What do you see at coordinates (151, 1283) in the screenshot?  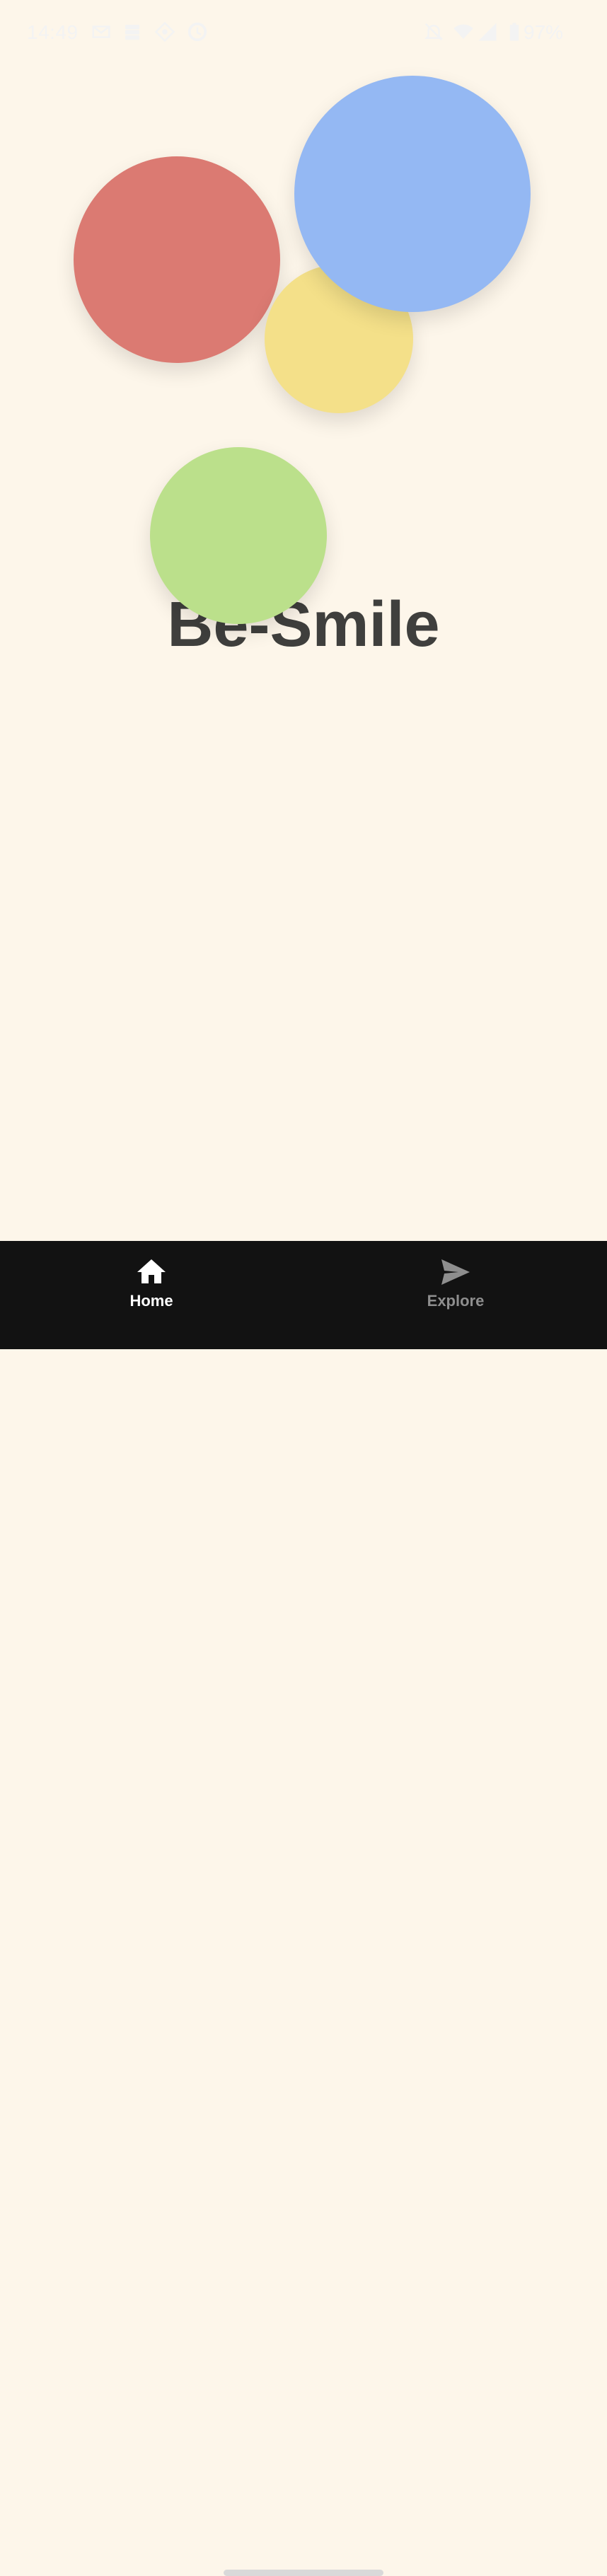 I see `nav-home: Home` at bounding box center [151, 1283].